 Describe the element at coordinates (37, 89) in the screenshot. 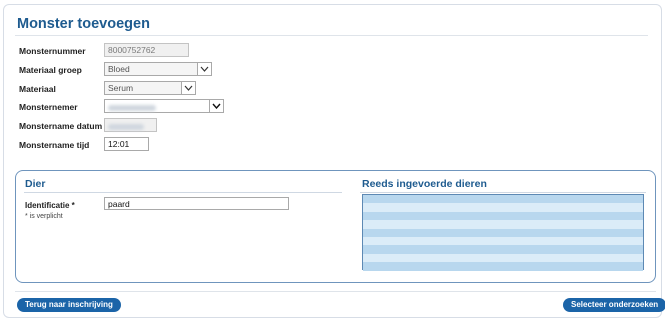

I see `materiaal-label: Materiaal` at that location.